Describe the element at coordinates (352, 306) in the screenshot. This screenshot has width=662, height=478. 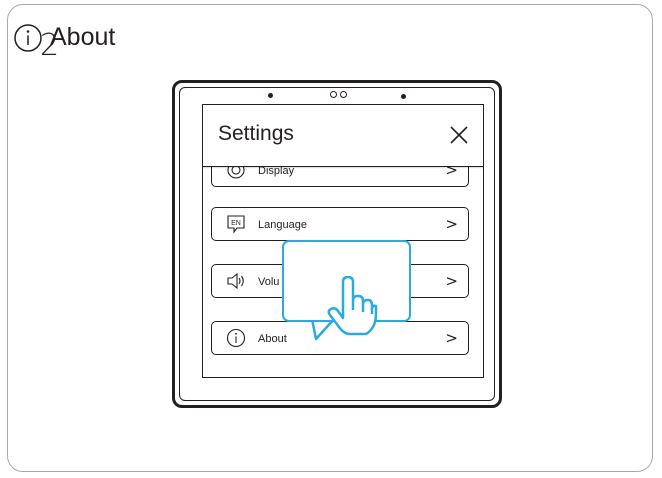
I see `tap-hand-icon` at that location.